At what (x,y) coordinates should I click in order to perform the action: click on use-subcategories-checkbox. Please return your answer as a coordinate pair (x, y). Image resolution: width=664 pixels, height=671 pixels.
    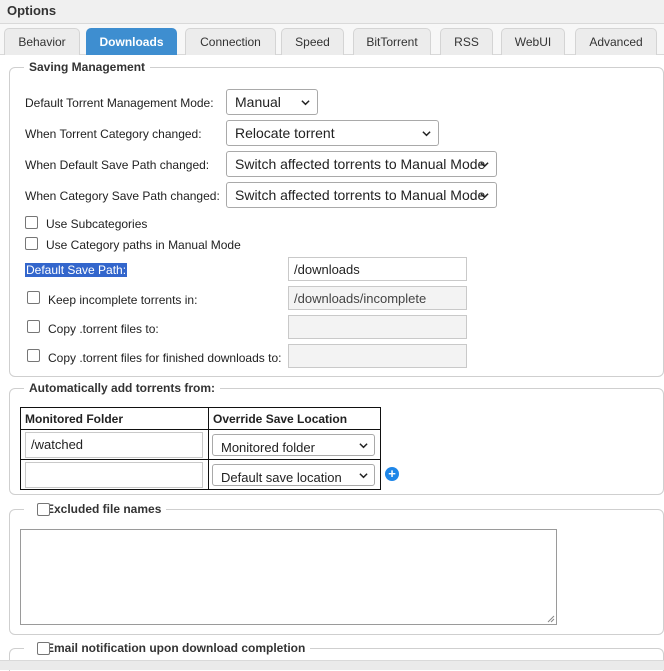
    Looking at the image, I should click on (31, 222).